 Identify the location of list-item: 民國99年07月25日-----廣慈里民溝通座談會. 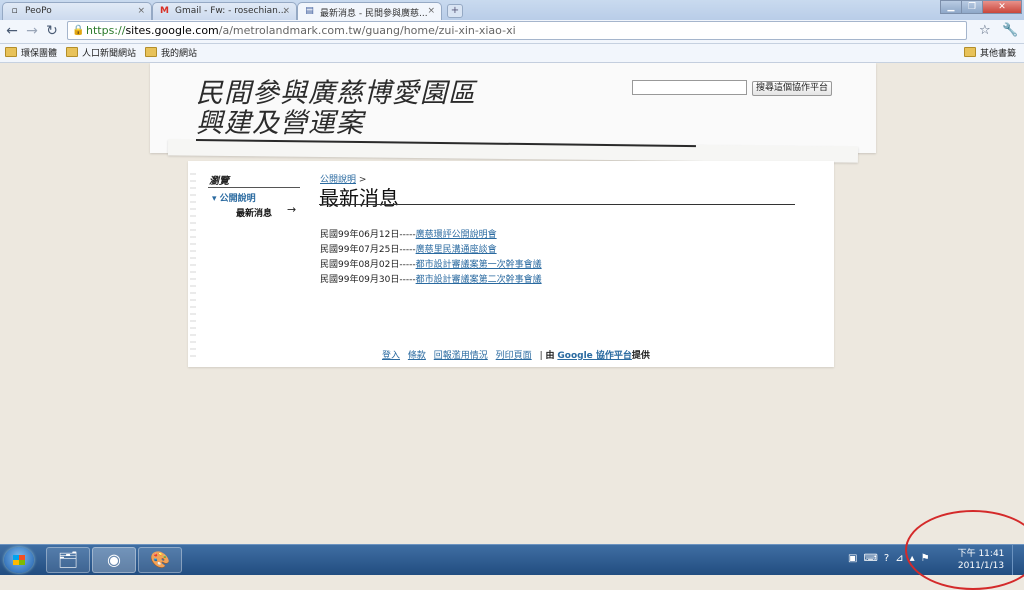
(408, 250).